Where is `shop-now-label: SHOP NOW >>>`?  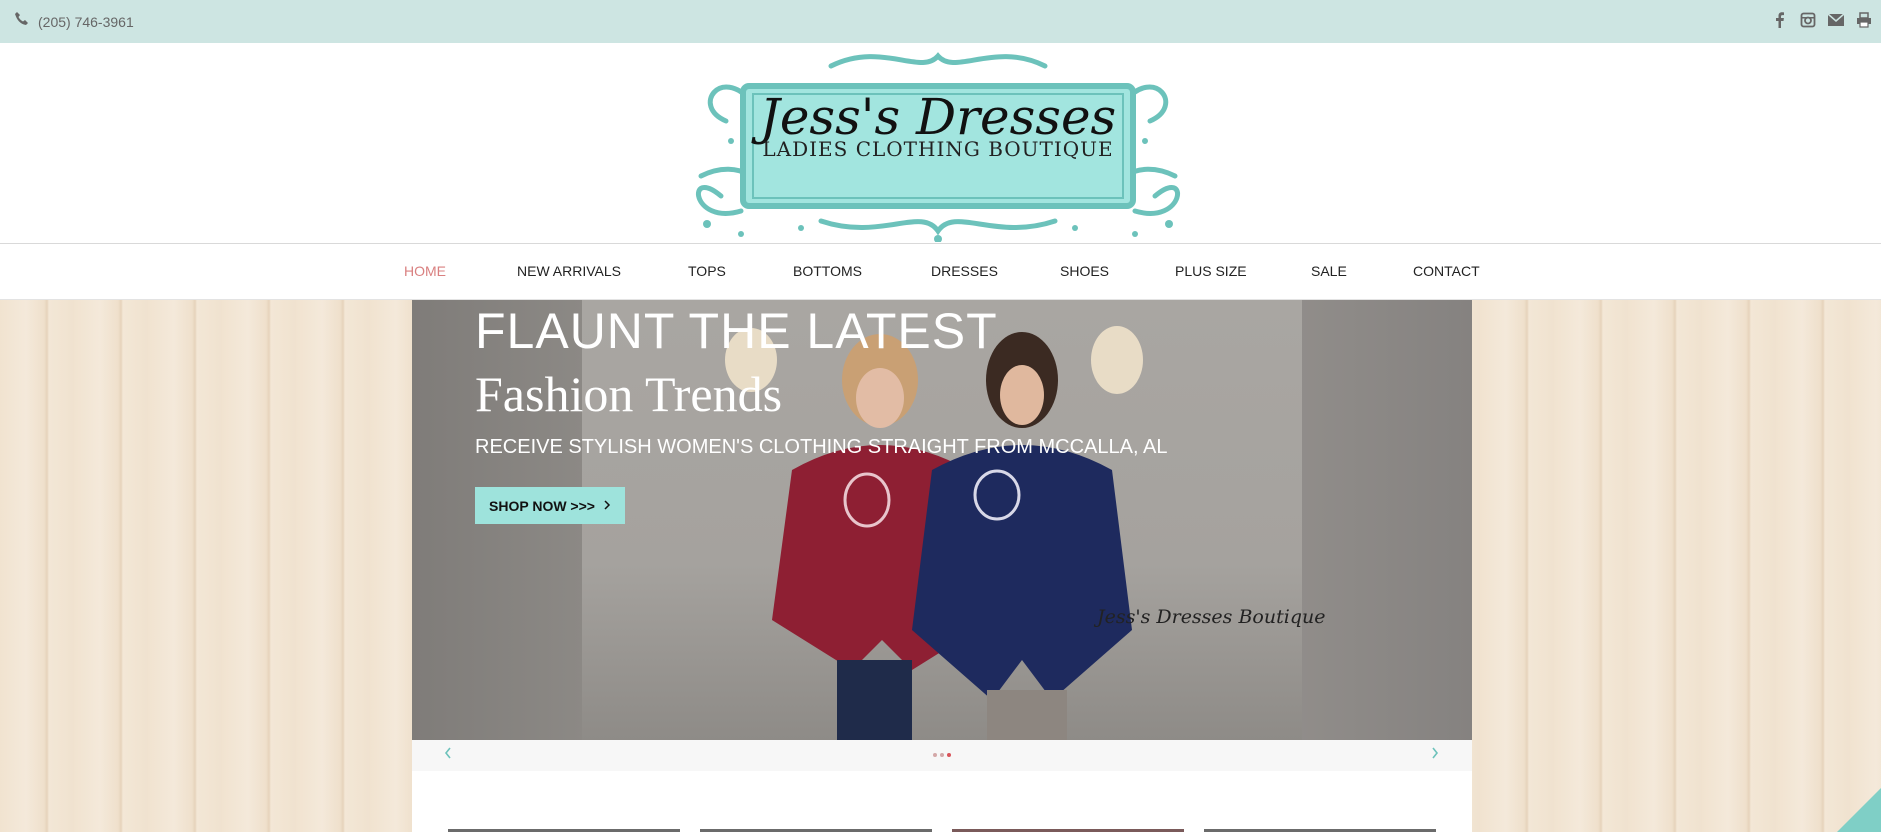
shop-now-label: SHOP NOW >>> is located at coordinates (542, 505).